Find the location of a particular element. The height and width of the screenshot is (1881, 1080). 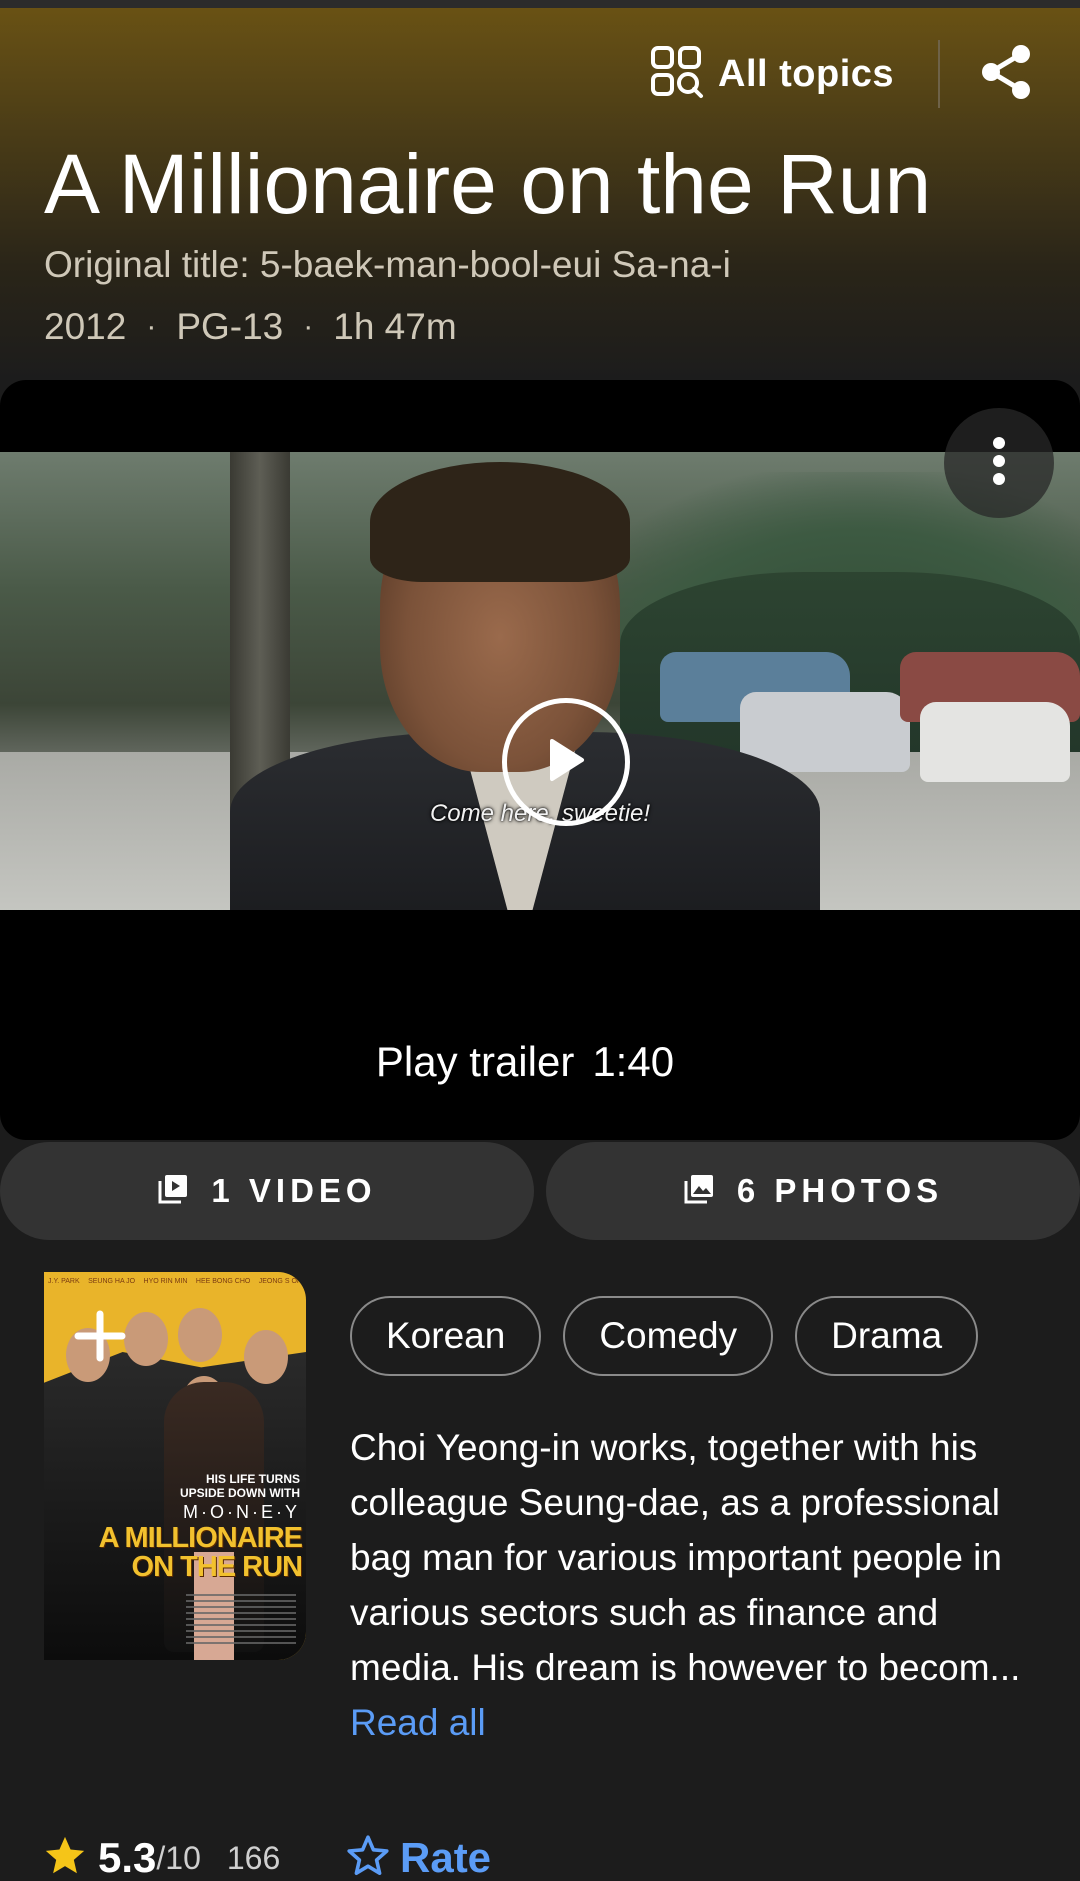

status-strip is located at coordinates (540, 4).